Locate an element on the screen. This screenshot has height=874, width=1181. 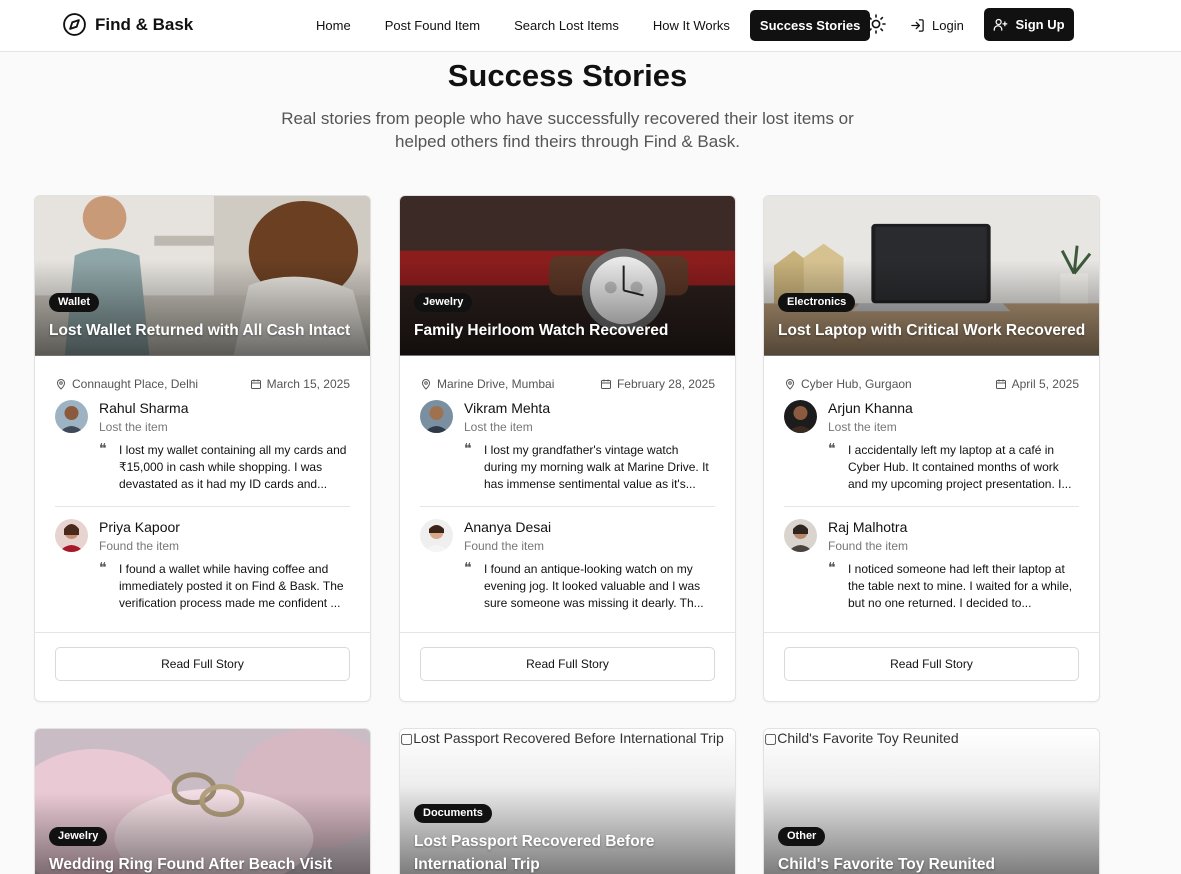
story-location: Cyber Hub, Gurgaon is located at coordinates (848, 384).